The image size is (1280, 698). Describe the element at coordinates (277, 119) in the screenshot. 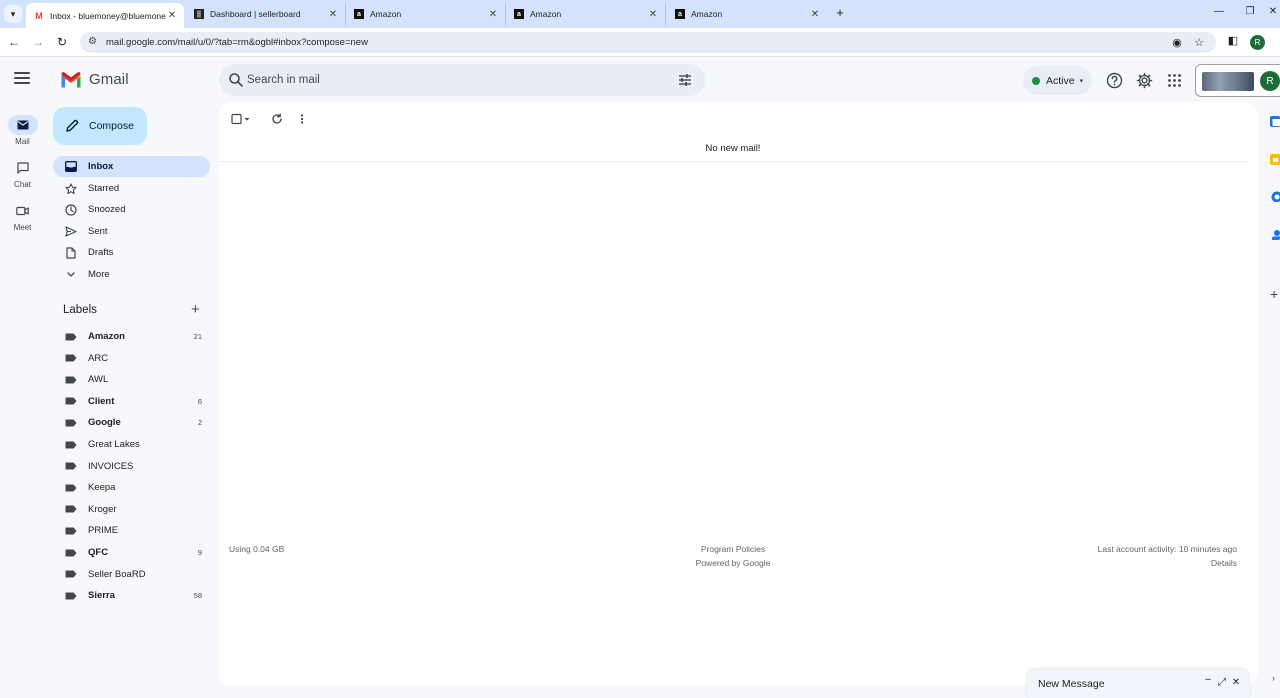

I see `refresh-button` at that location.